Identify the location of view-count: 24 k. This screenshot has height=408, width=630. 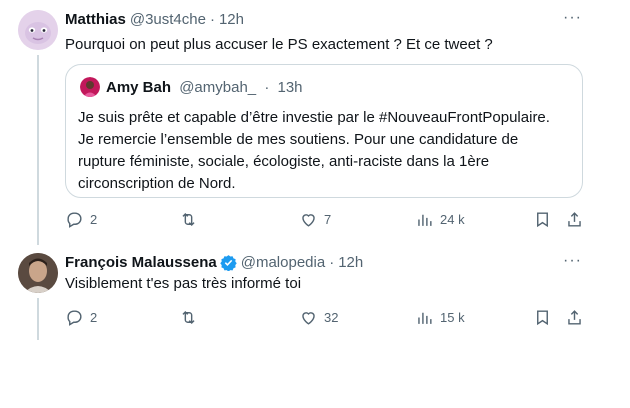
(452, 219).